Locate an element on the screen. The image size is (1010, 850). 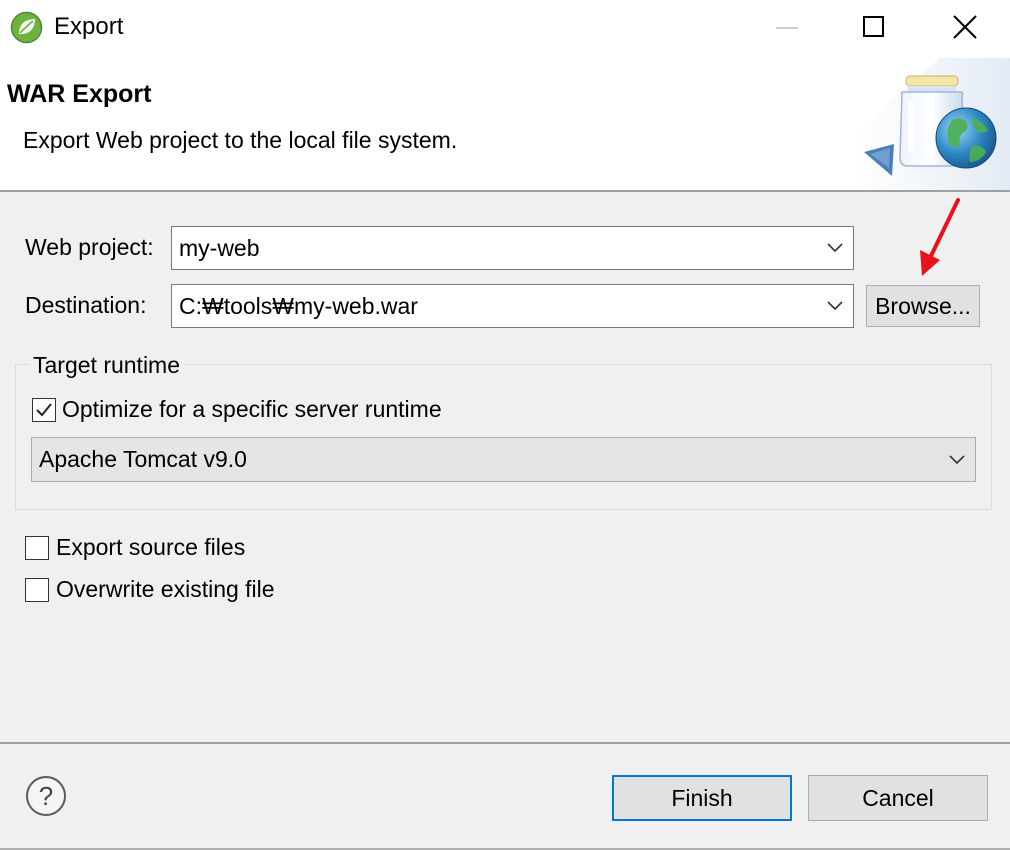
finish-button: Finish is located at coordinates (702, 798).